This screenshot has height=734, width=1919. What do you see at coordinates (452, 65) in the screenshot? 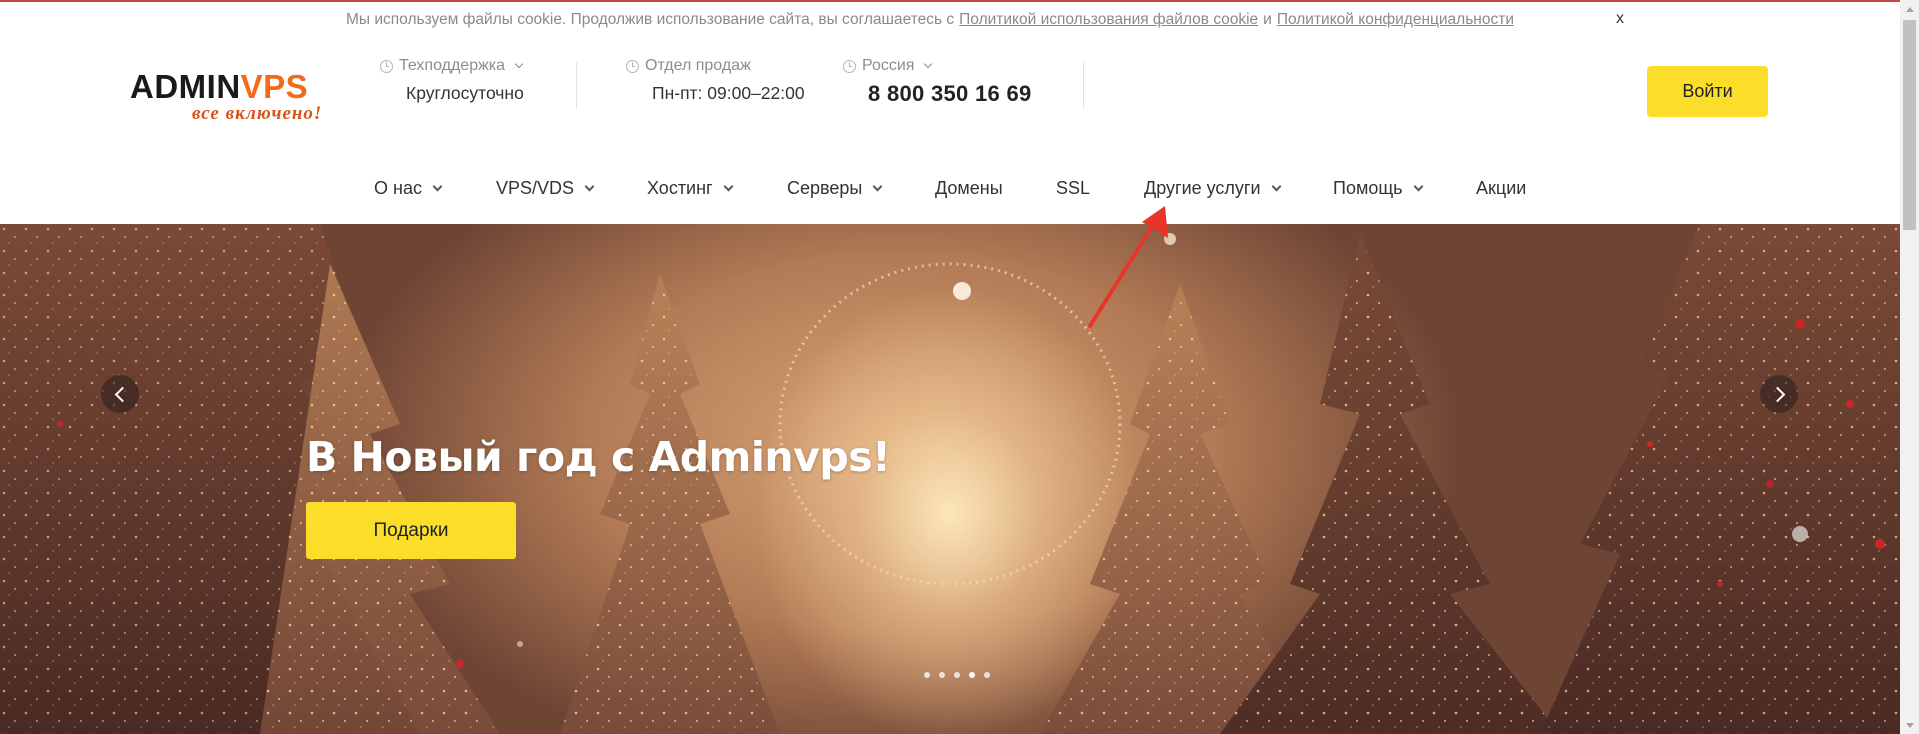
I see `support-label: Техподдержка` at bounding box center [452, 65].